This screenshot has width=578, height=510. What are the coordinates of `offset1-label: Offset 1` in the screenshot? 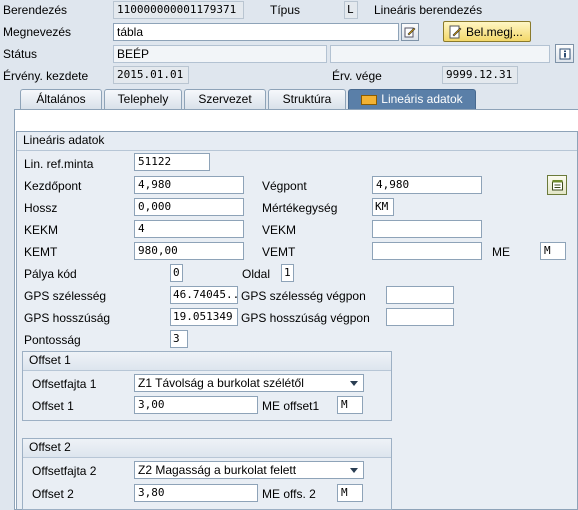 It's located at (53, 406).